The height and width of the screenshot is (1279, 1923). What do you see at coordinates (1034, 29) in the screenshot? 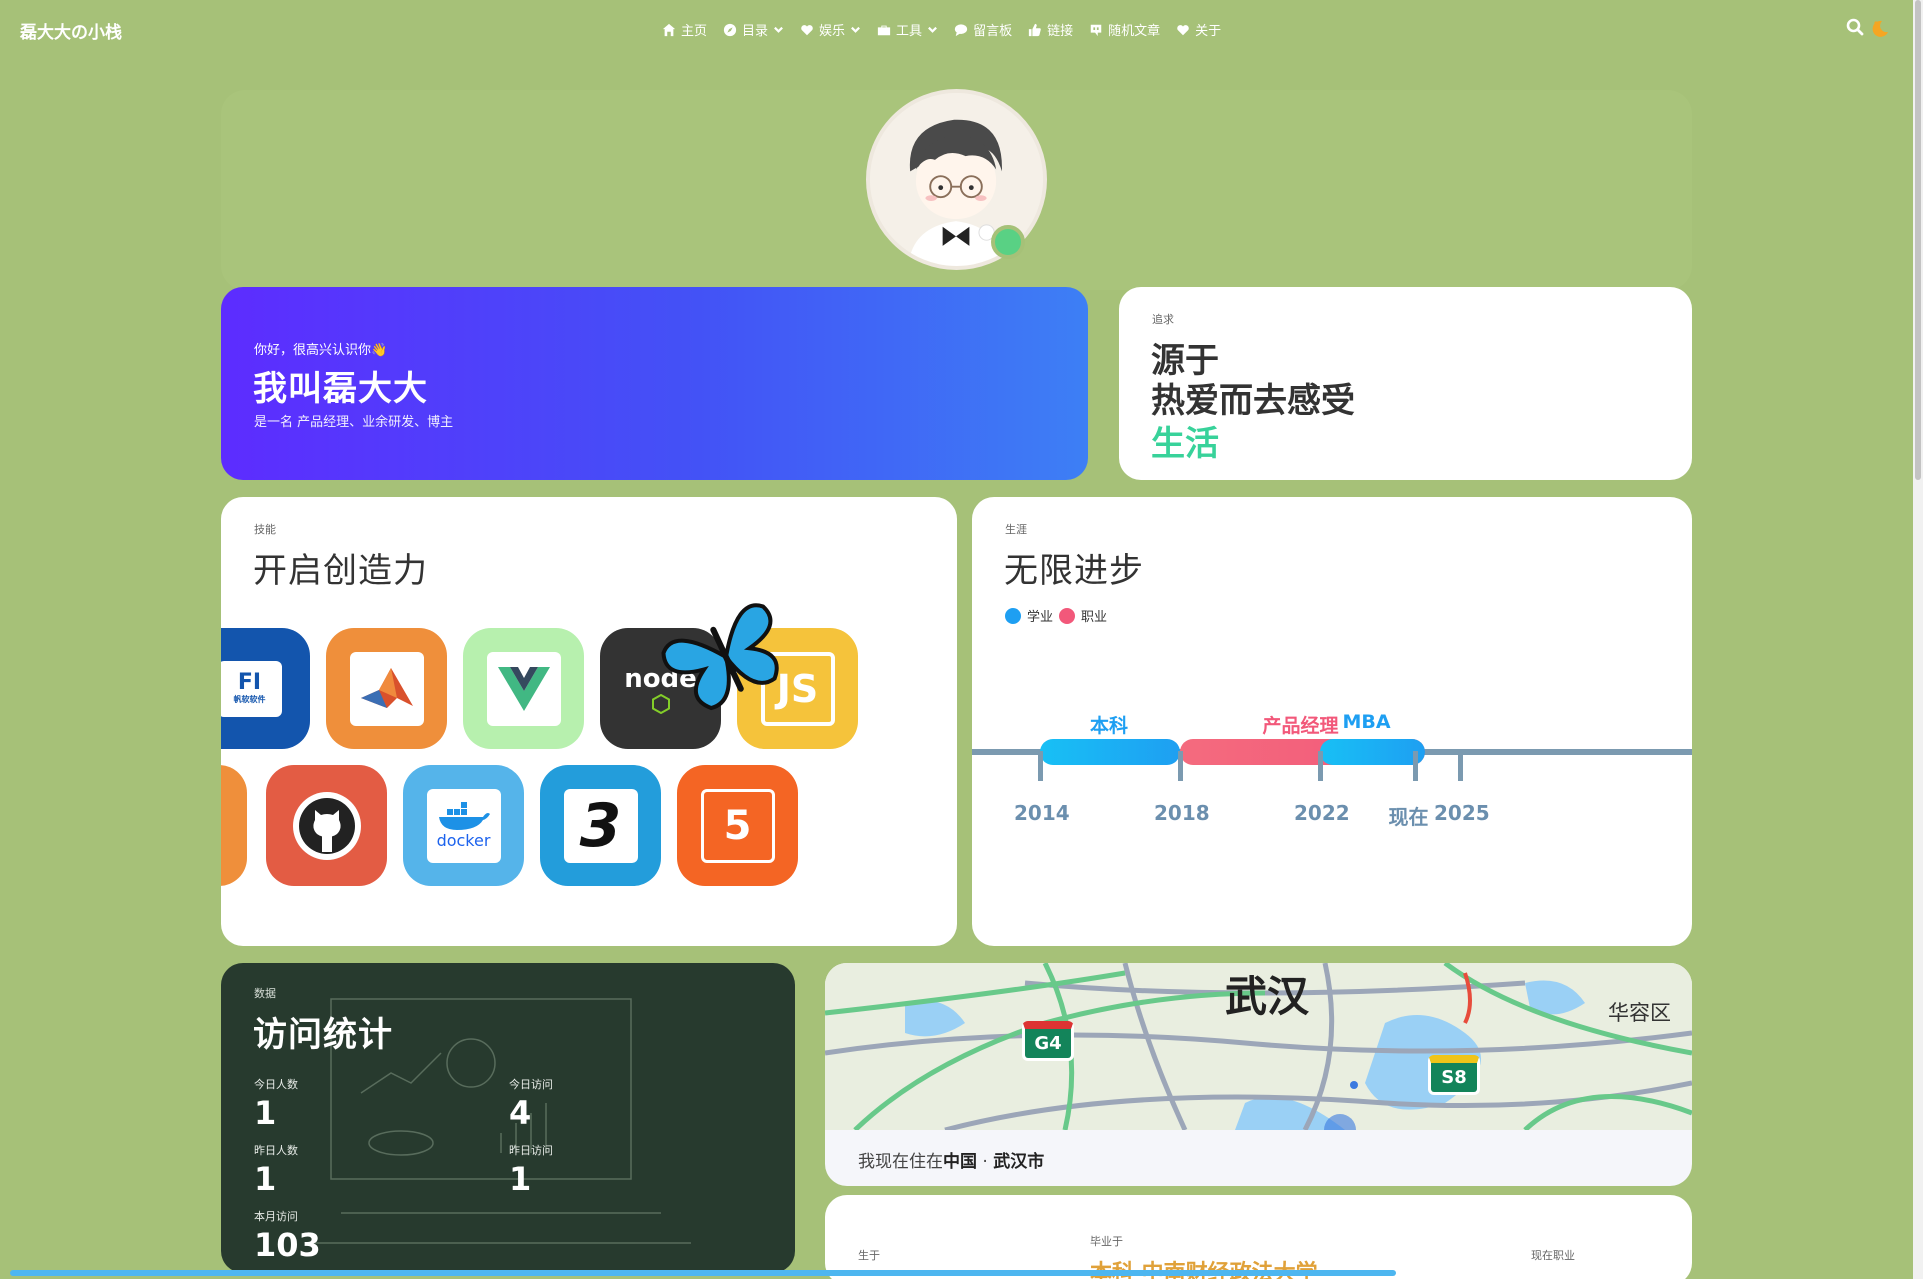
I see `thumbs-up-icon` at bounding box center [1034, 29].